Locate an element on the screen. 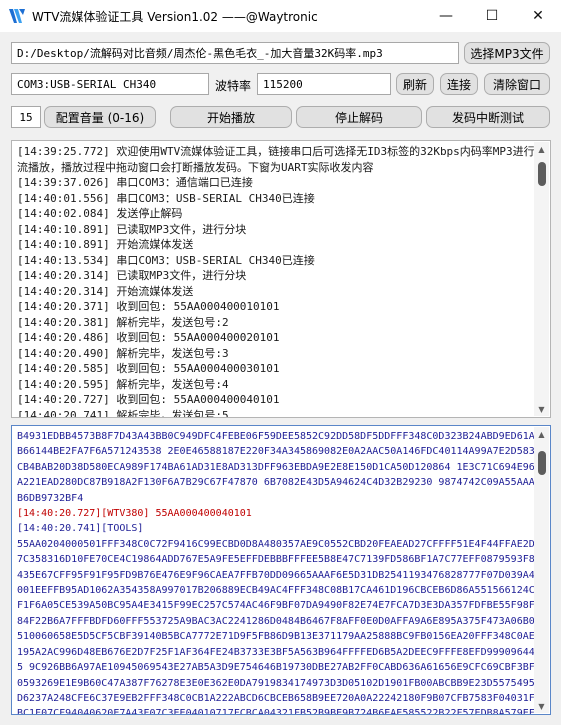 The width and height of the screenshot is (561, 725). log-line: [14:40:02.084] 发送停止解码 is located at coordinates (100, 213).